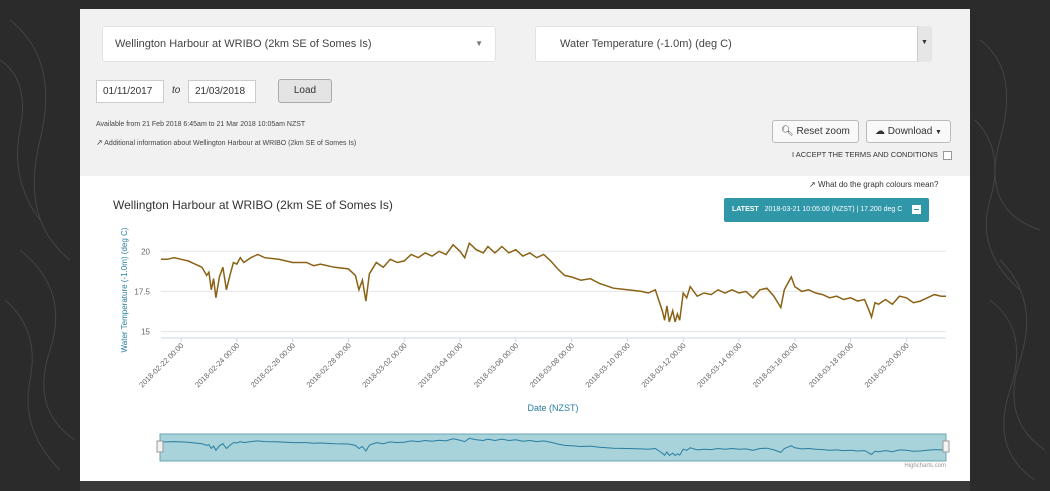 The width and height of the screenshot is (1050, 491). Describe the element at coordinates (831, 365) in the screenshot. I see `x-tick-label: 2018-03-18 00:00` at that location.